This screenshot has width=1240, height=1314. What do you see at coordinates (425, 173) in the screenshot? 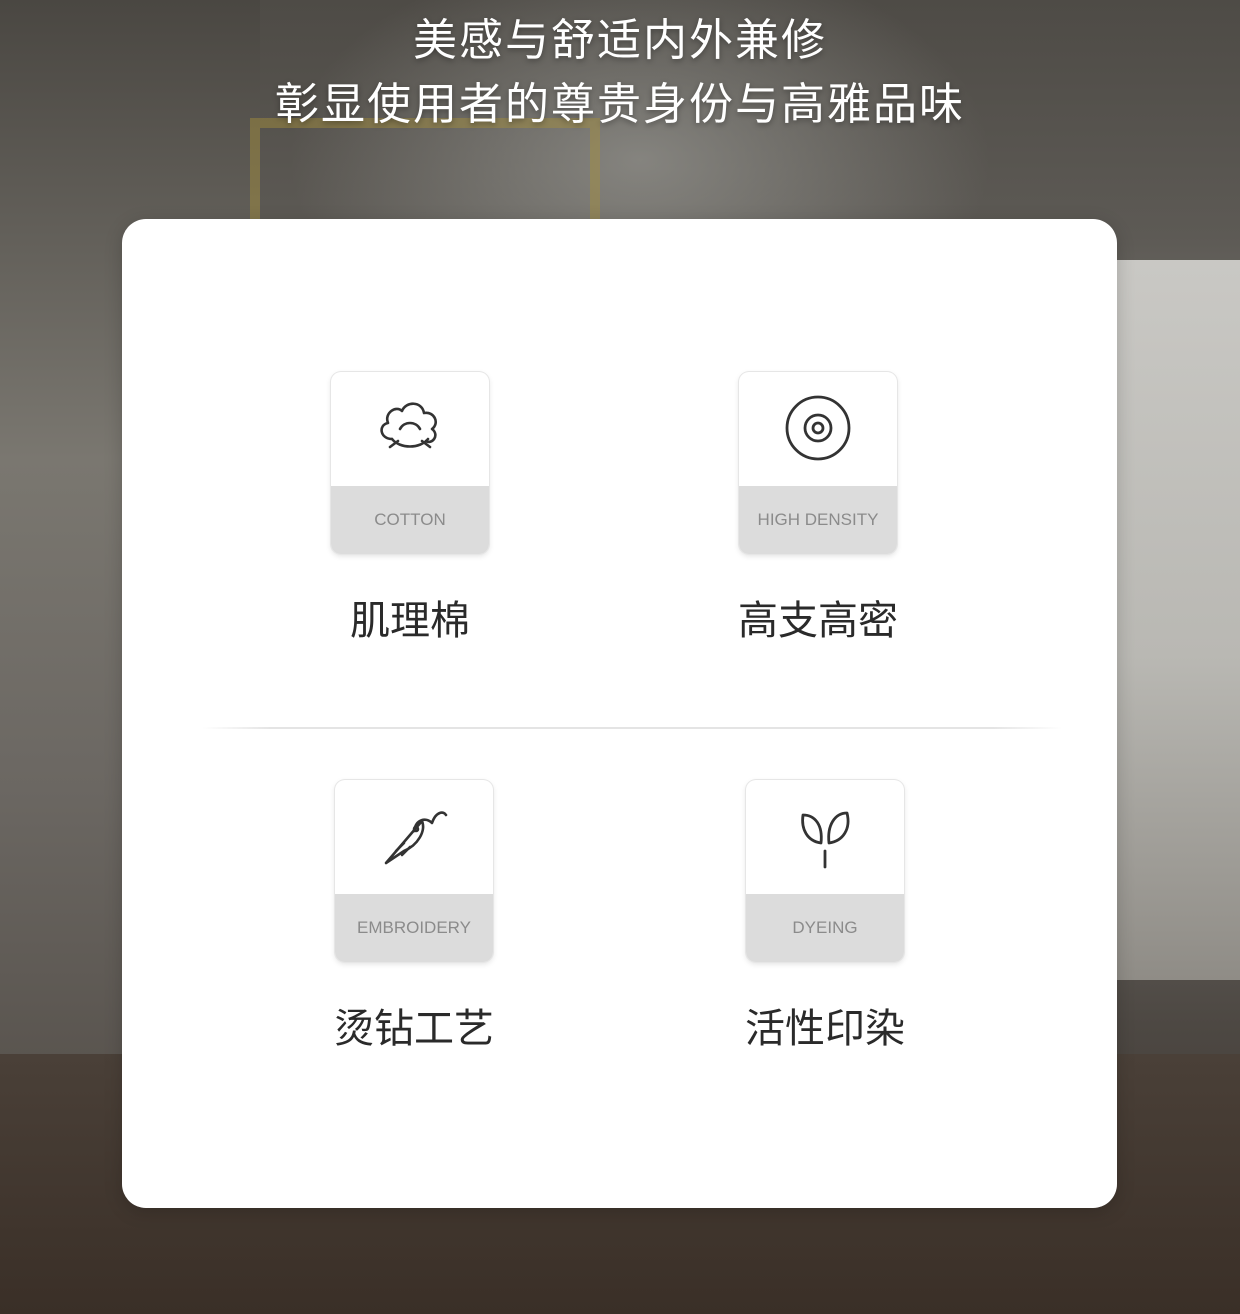
I see `background-shelf` at bounding box center [425, 173].